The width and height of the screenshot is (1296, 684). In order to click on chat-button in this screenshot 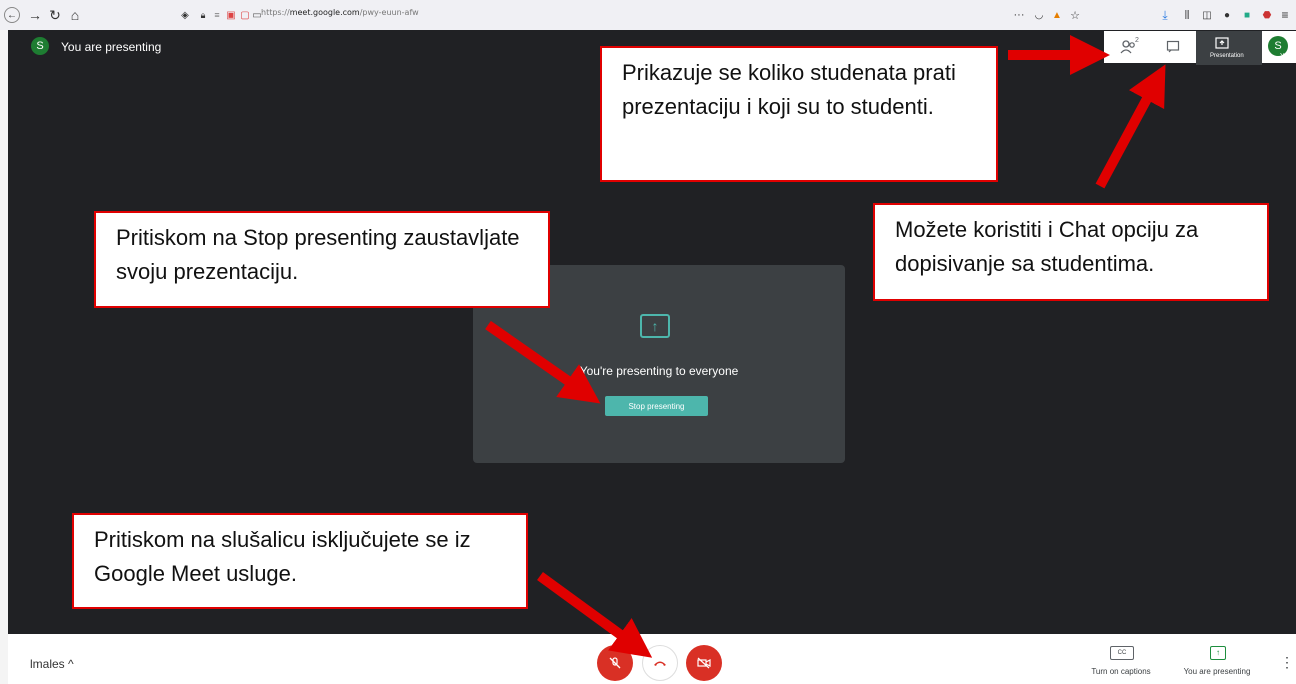, I will do `click(1173, 47)`.